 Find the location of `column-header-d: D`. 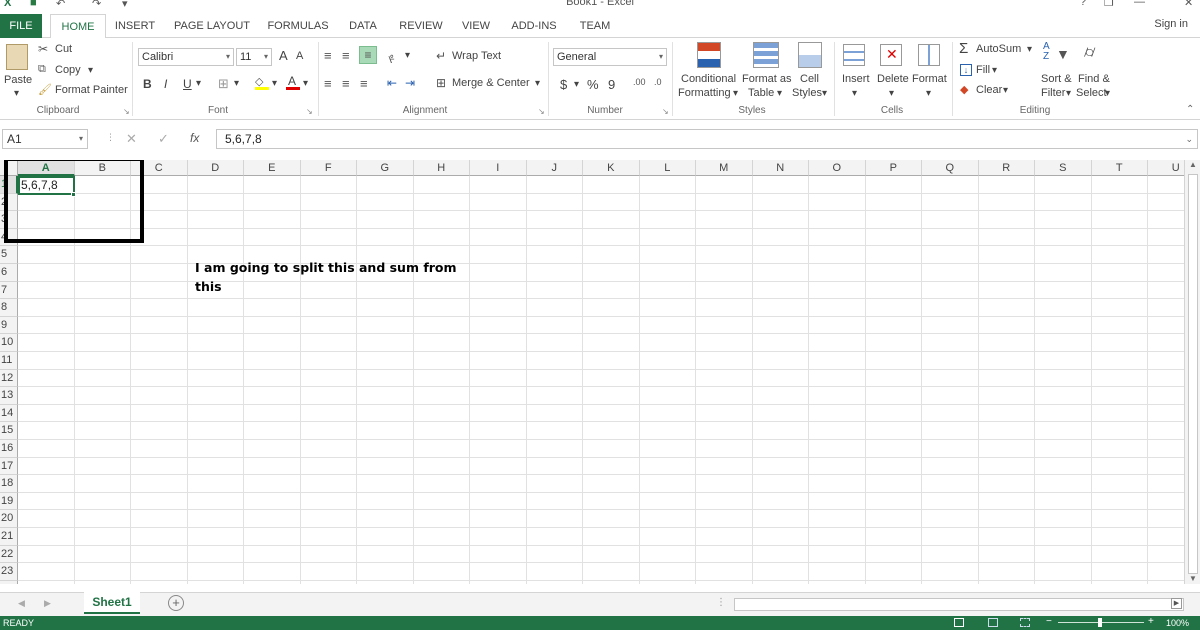

column-header-d: D is located at coordinates (215, 168).